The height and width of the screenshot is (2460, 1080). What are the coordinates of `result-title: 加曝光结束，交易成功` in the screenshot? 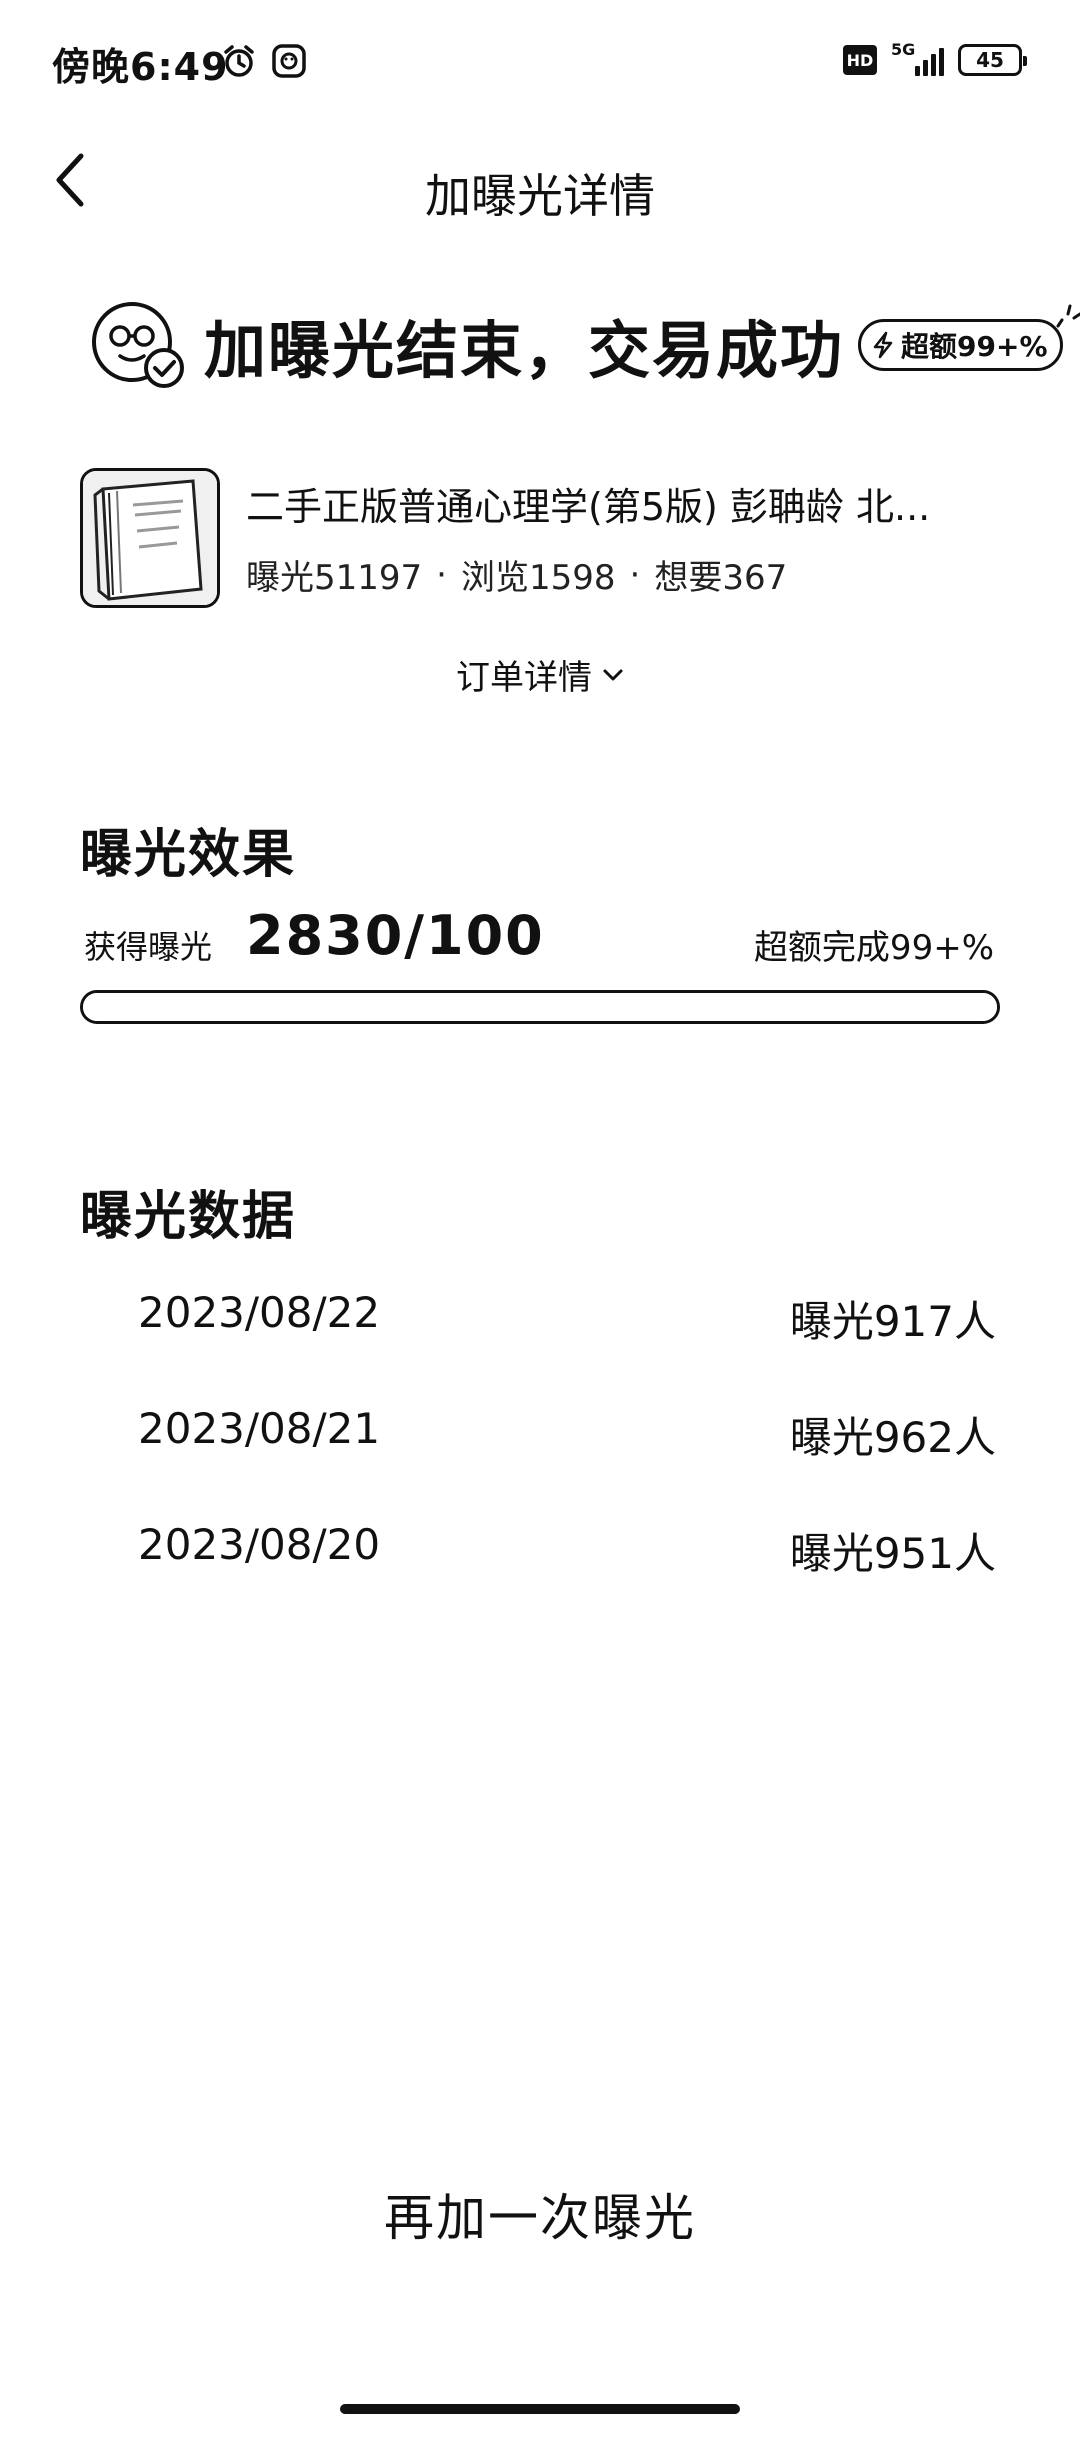 It's located at (524, 350).